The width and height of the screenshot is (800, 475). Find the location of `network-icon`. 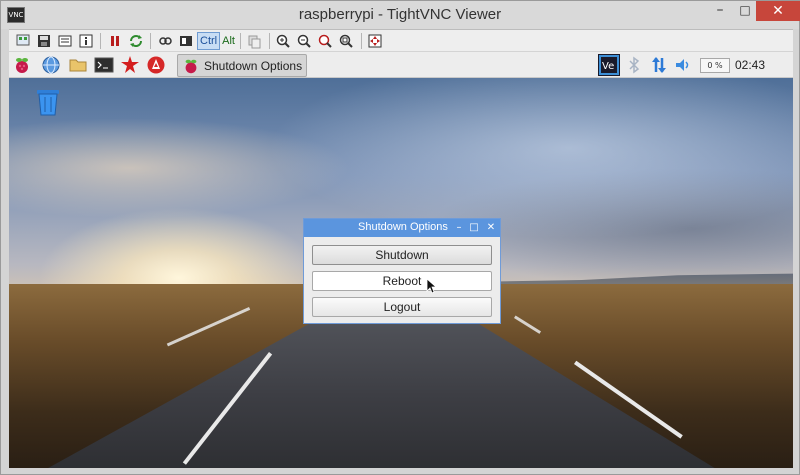

network-icon is located at coordinates (659, 65).